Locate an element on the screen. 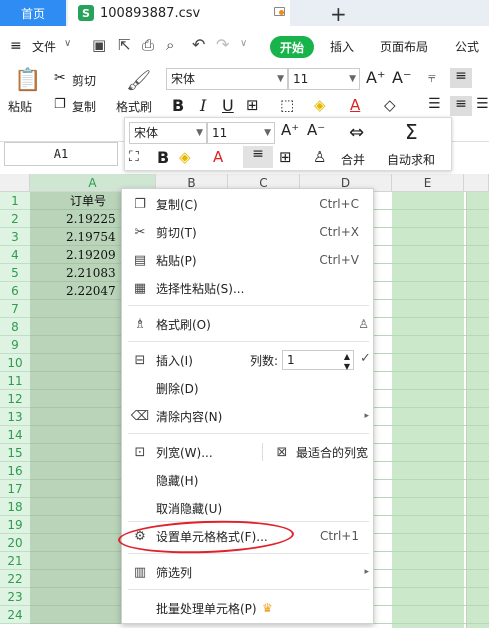  redo-icon: ↷ is located at coordinates (222, 44).